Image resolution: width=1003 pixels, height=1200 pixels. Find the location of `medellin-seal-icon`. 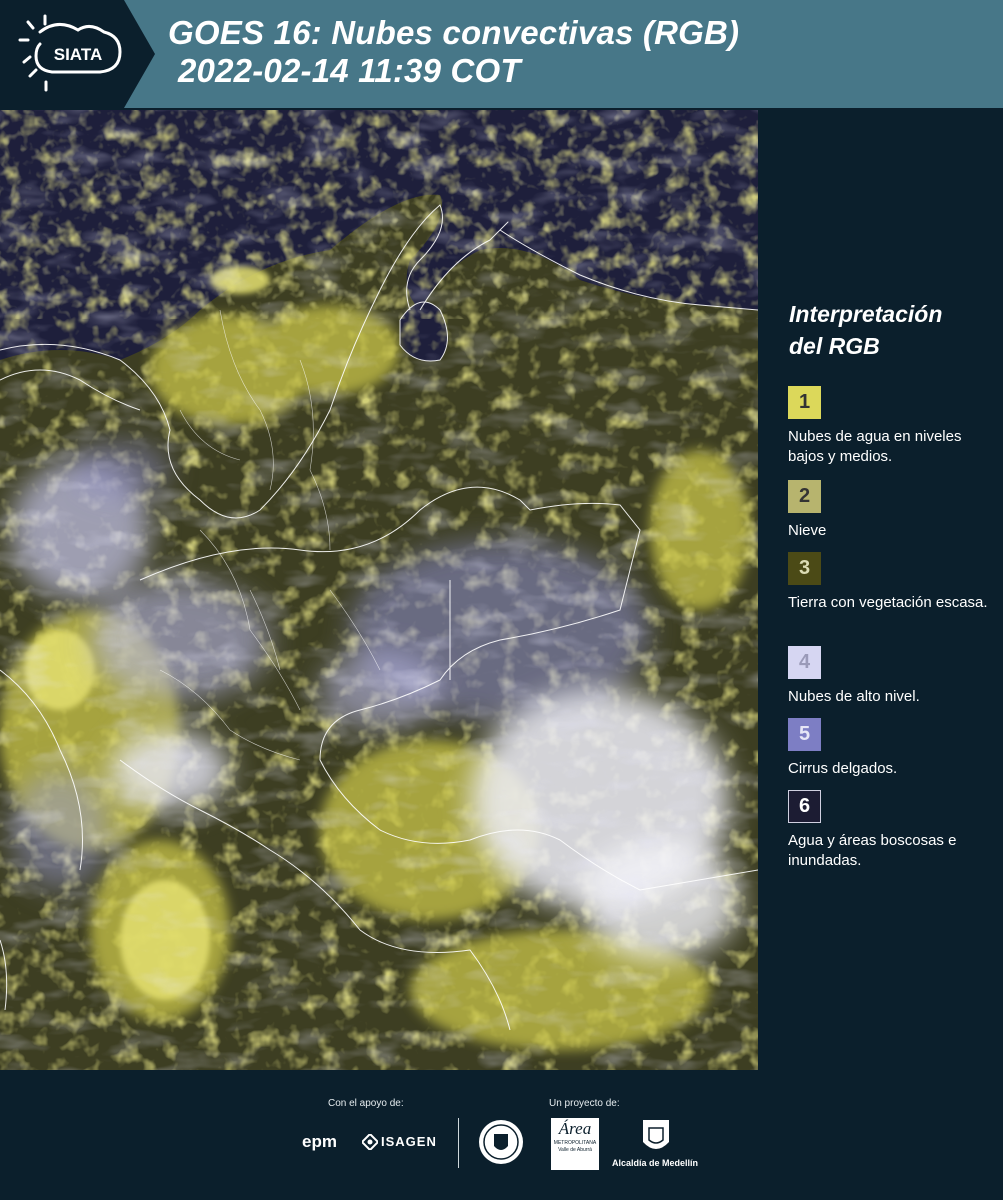

medellin-seal-icon is located at coordinates (501, 1142).